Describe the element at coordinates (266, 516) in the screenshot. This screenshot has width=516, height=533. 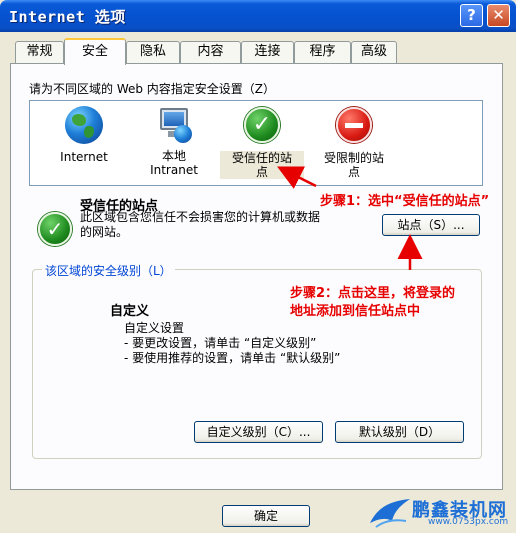
I see `ok-button: 确定` at that location.